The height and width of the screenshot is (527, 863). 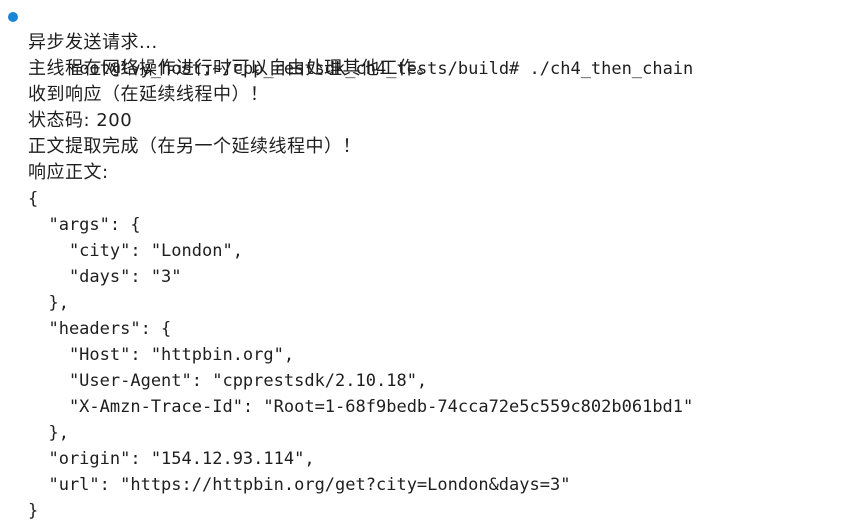 I want to click on output-line: 正文提取完成（在另一个延续线程中）！, so click(x=194, y=146).